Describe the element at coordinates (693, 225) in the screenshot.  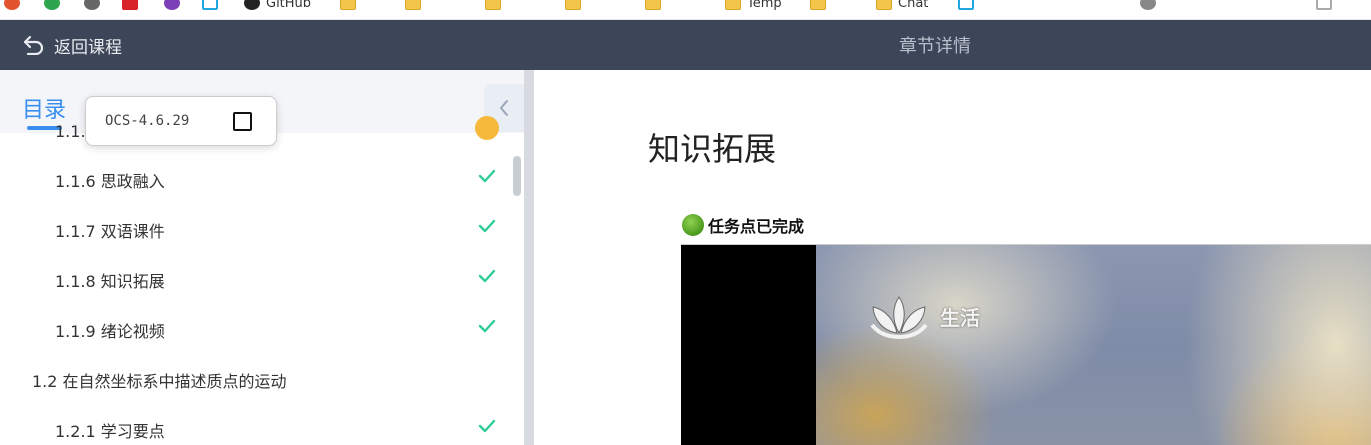
I see `task-complete-icon` at that location.